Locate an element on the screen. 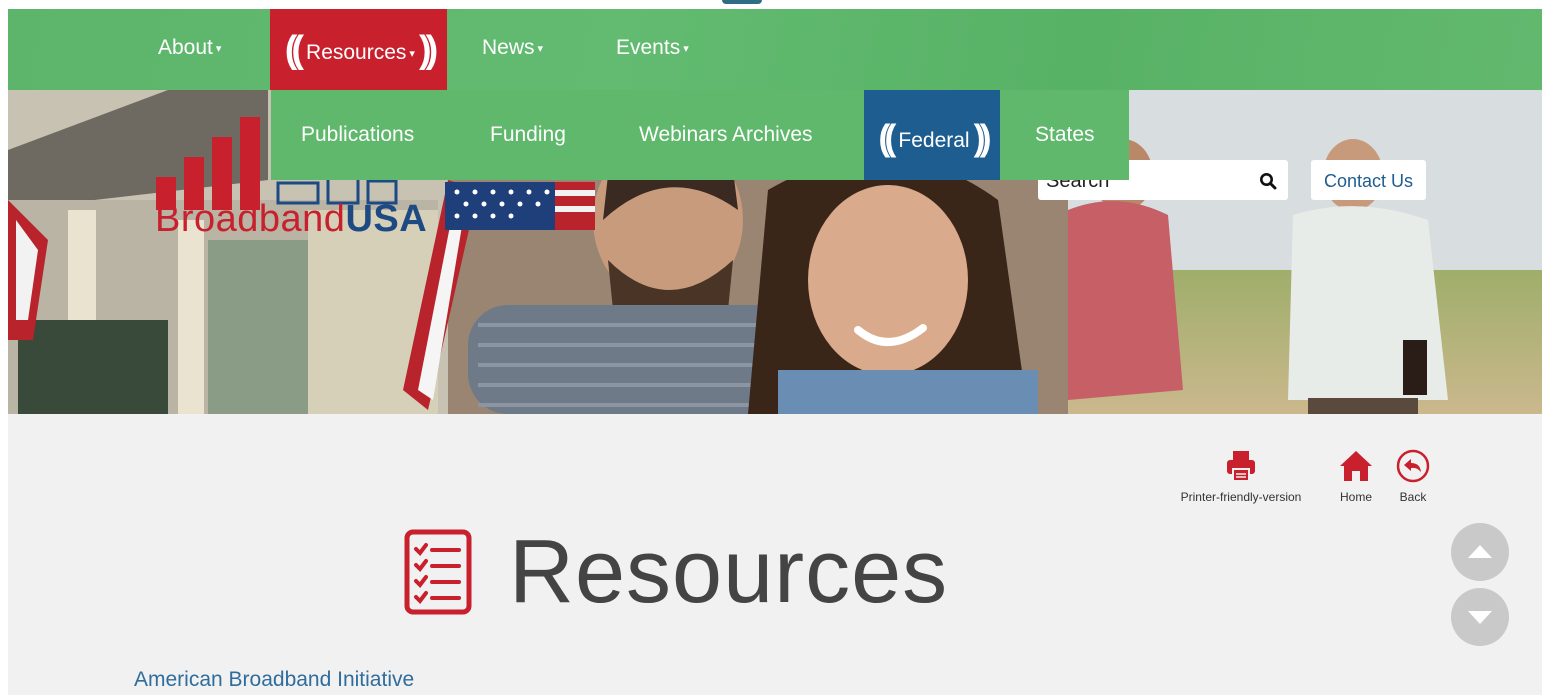 The width and height of the screenshot is (1542, 695). window-left-edge is located at coordinates (4, 347).